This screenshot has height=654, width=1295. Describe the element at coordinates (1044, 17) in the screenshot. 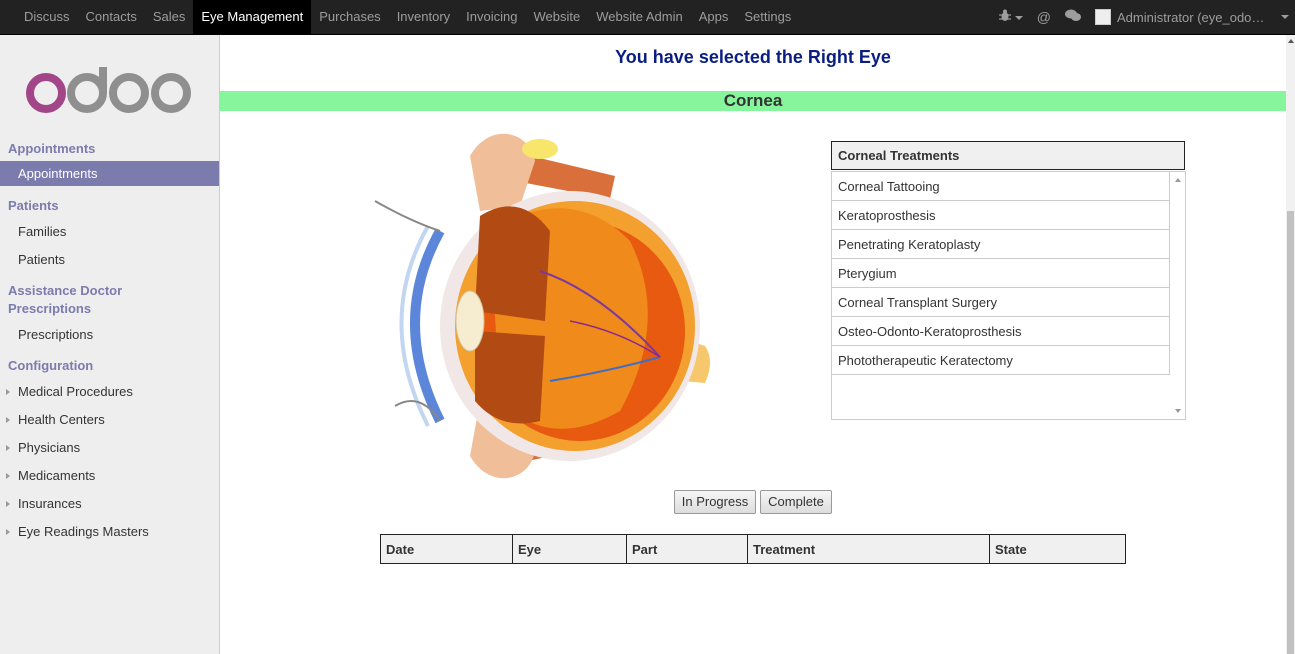

I see `at-icon: @` at that location.